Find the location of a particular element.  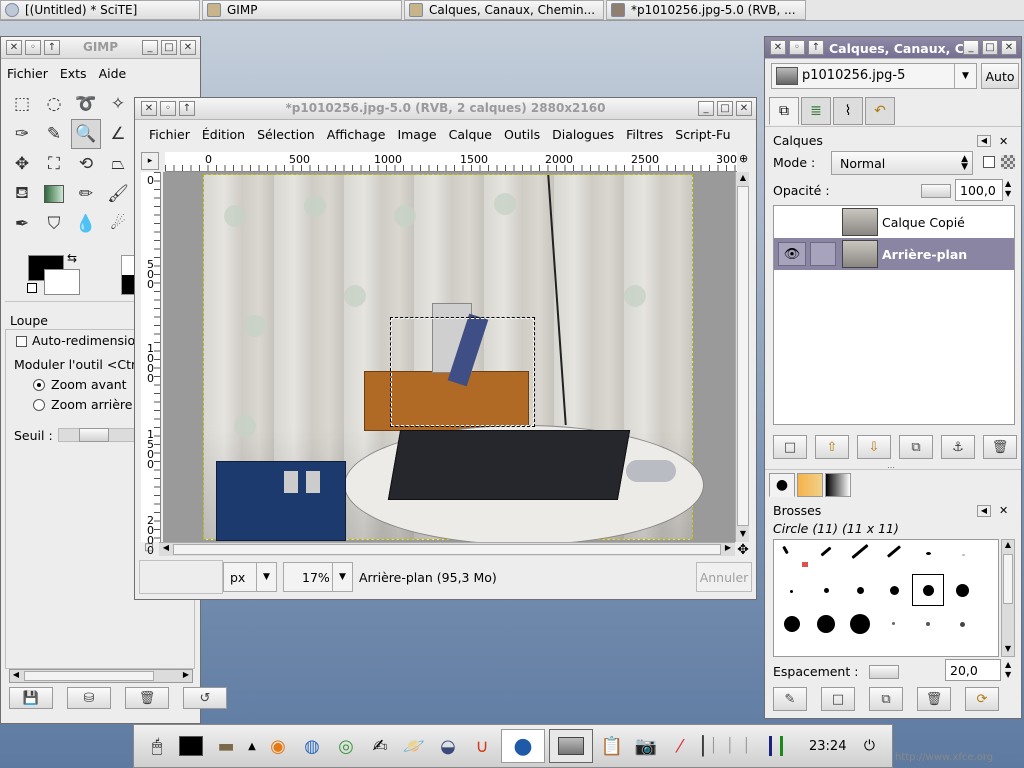

navigate-icon: ✥ is located at coordinates (743, 550).